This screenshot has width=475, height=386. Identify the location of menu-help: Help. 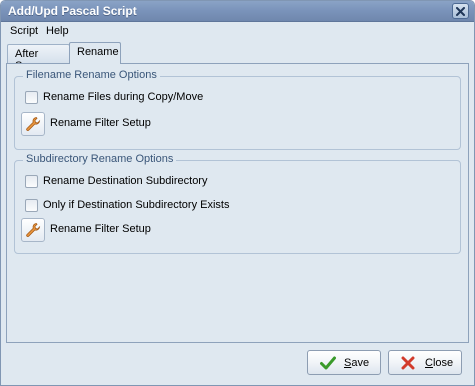
(57, 31).